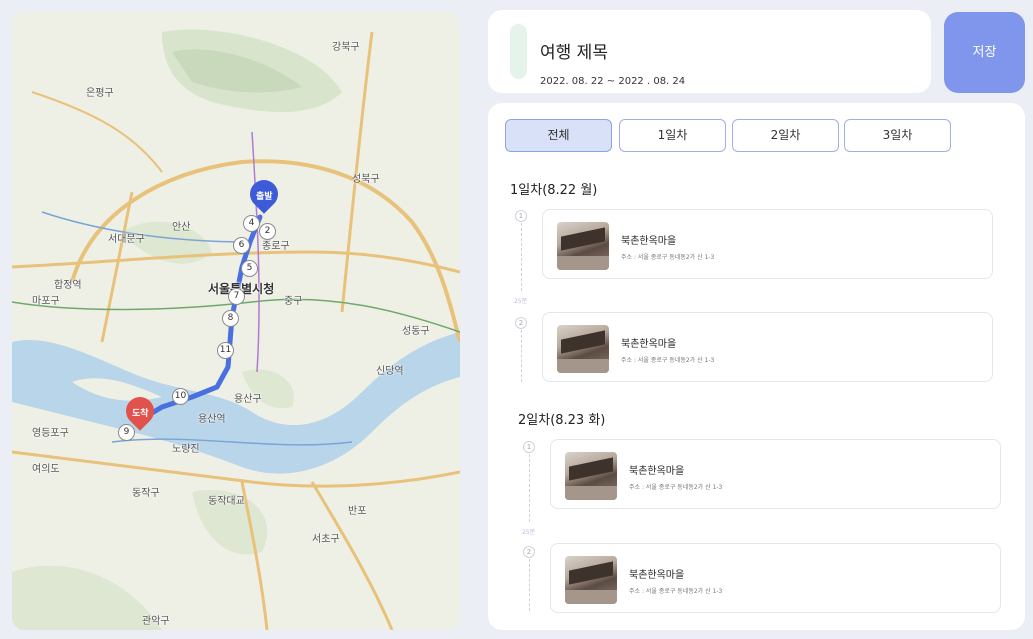 Image resolution: width=1033 pixels, height=639 pixels. What do you see at coordinates (366, 179) in the screenshot?
I see `district-label: 성북구` at bounding box center [366, 179].